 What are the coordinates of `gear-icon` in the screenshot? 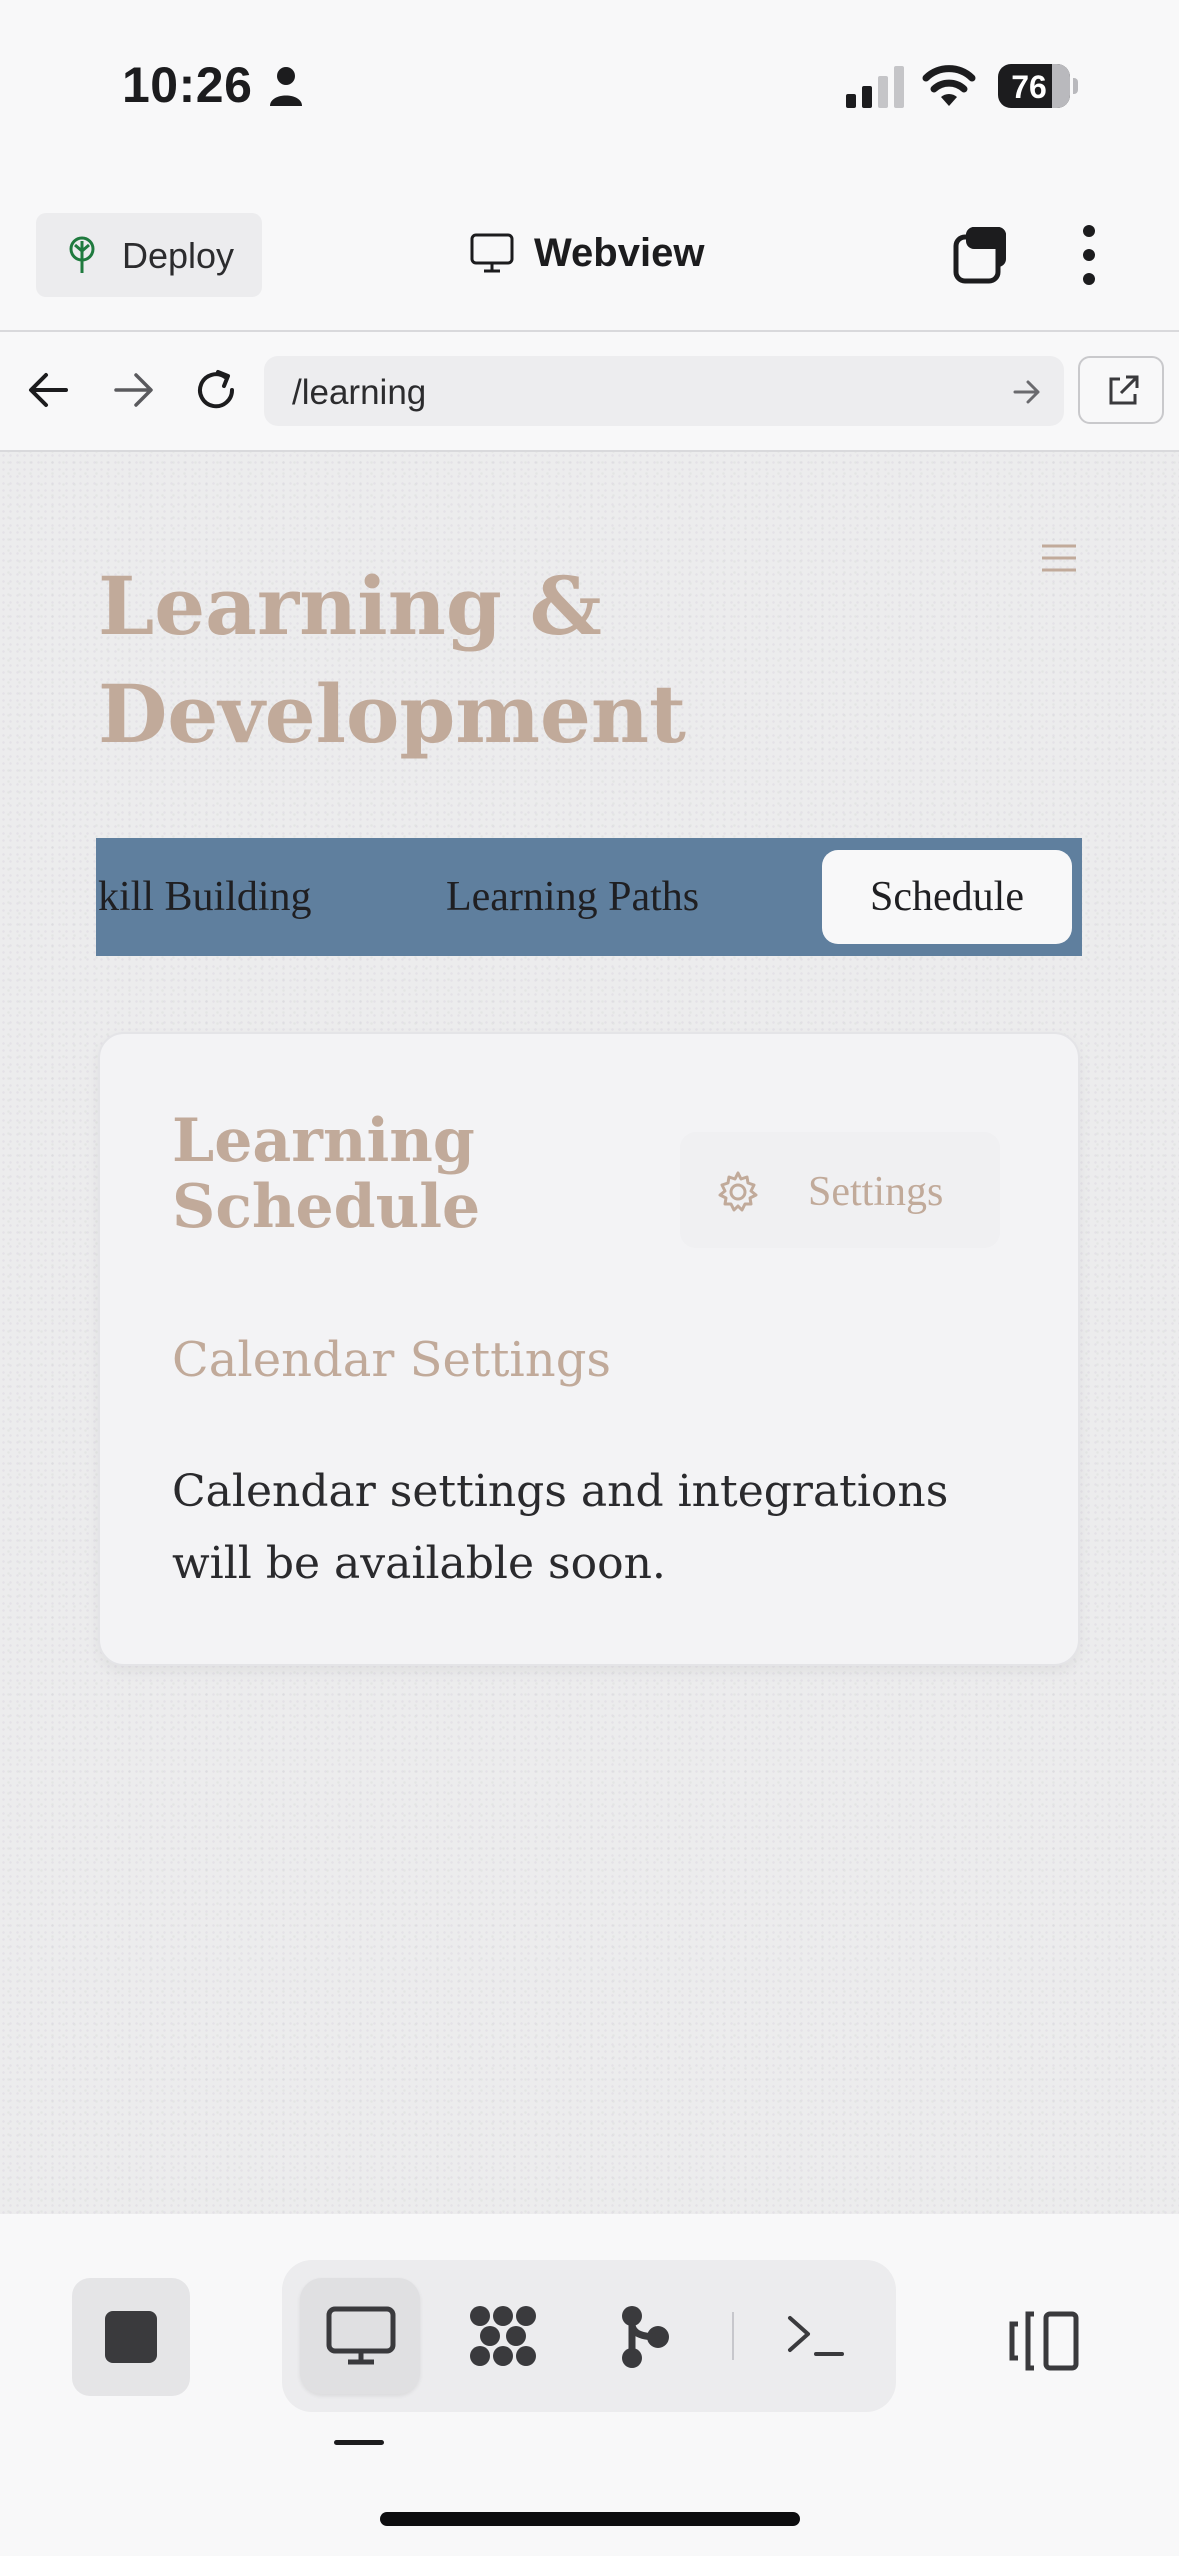 It's located at (738, 1191).